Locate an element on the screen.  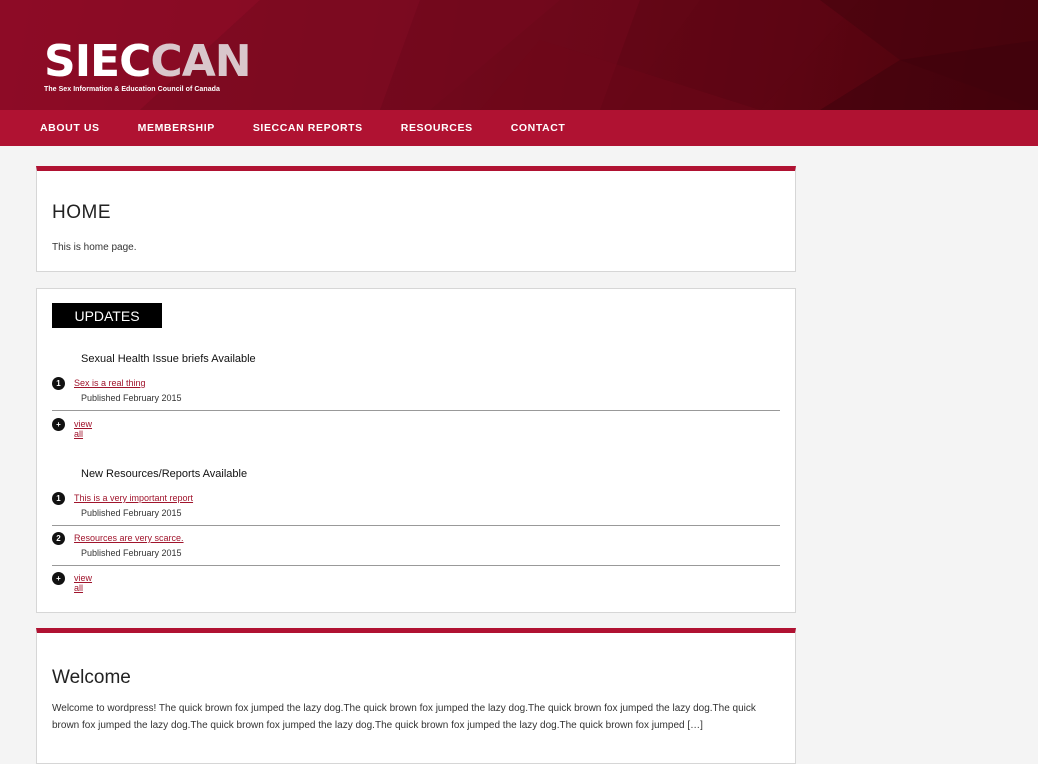
update-group-title: Sexual Health Issue briefs Available is located at coordinates (168, 359).